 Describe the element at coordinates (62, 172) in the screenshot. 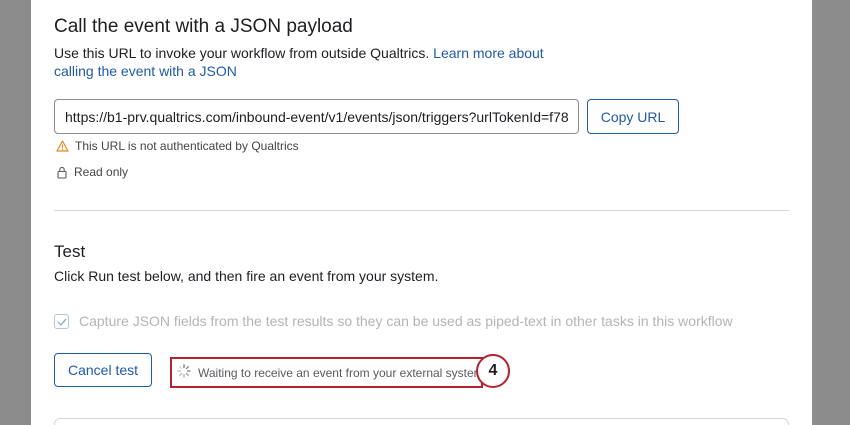

I see `lock-icon` at that location.